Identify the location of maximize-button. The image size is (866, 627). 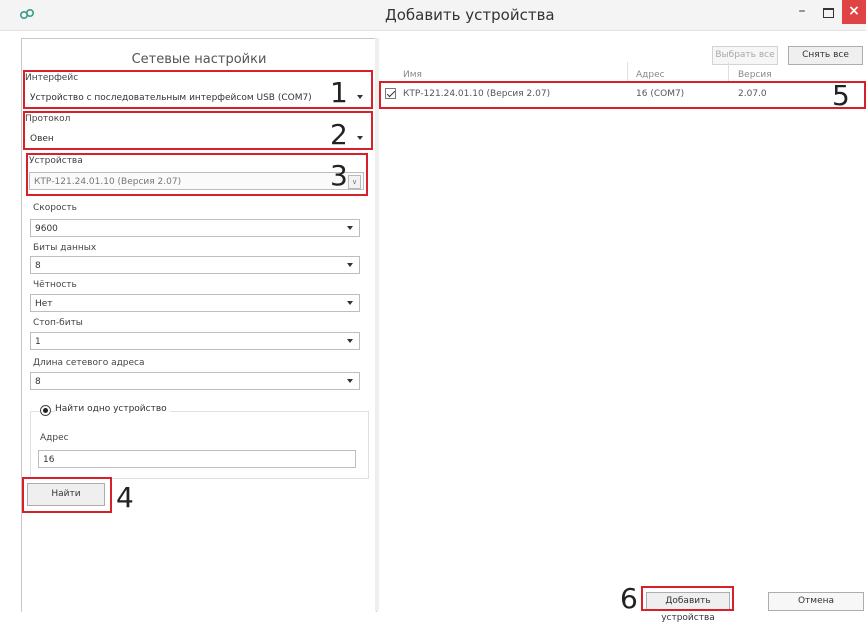
(828, 12).